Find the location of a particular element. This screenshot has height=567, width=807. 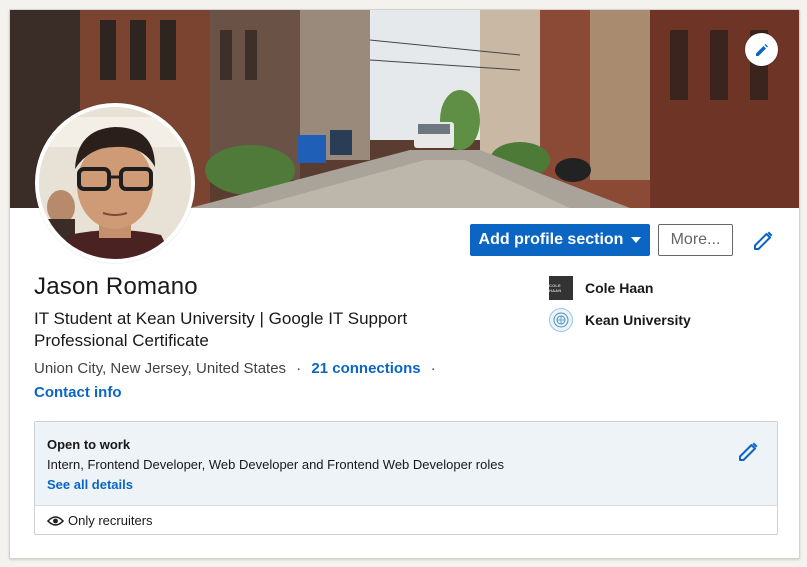

company-name: Cole Haan is located at coordinates (619, 288).